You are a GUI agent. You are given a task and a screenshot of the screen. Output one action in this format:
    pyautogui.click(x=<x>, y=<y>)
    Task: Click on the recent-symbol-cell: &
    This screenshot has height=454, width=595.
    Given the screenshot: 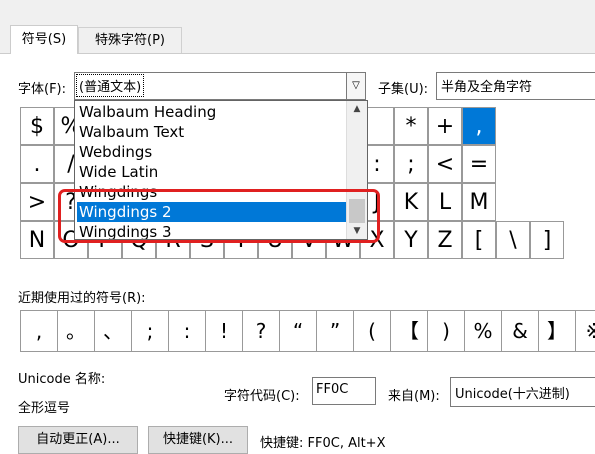 What is the action you would take?
    pyautogui.click(x=520, y=331)
    